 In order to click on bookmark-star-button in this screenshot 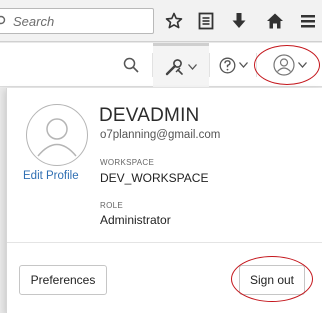, I will do `click(174, 21)`.